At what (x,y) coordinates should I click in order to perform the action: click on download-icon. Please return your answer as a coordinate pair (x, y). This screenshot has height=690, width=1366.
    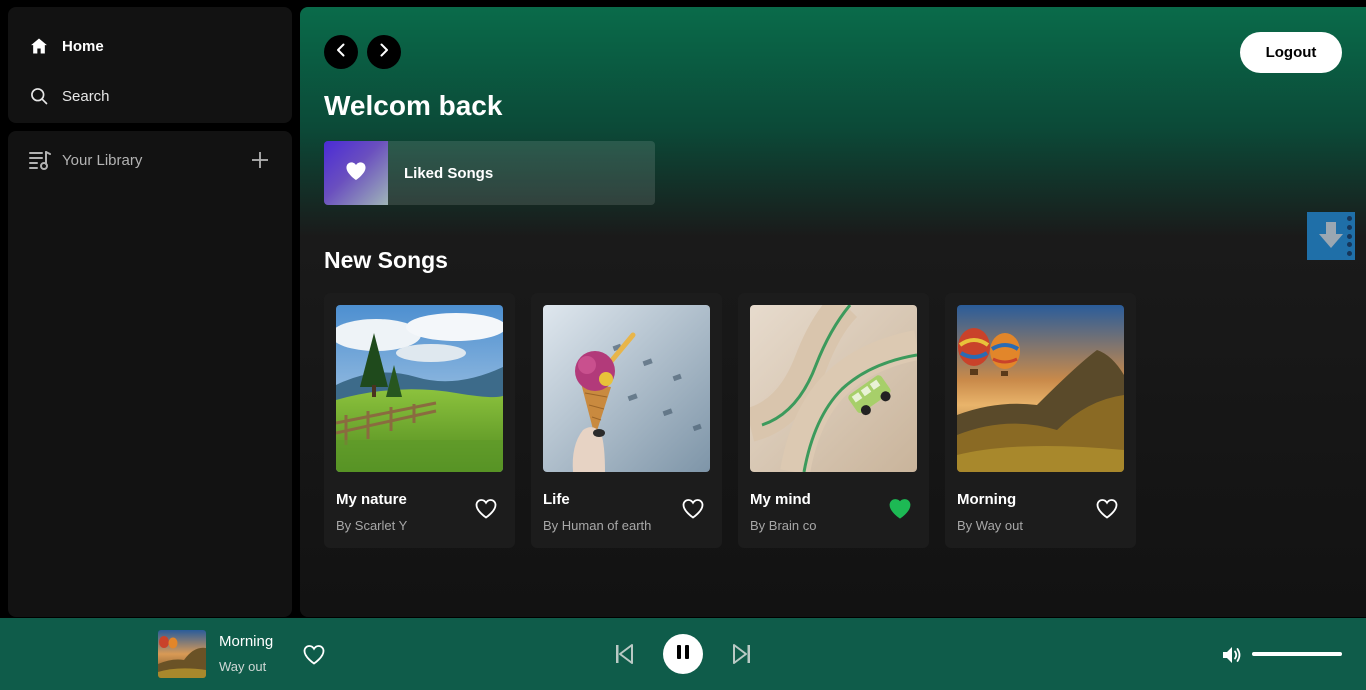
    Looking at the image, I should click on (1331, 236).